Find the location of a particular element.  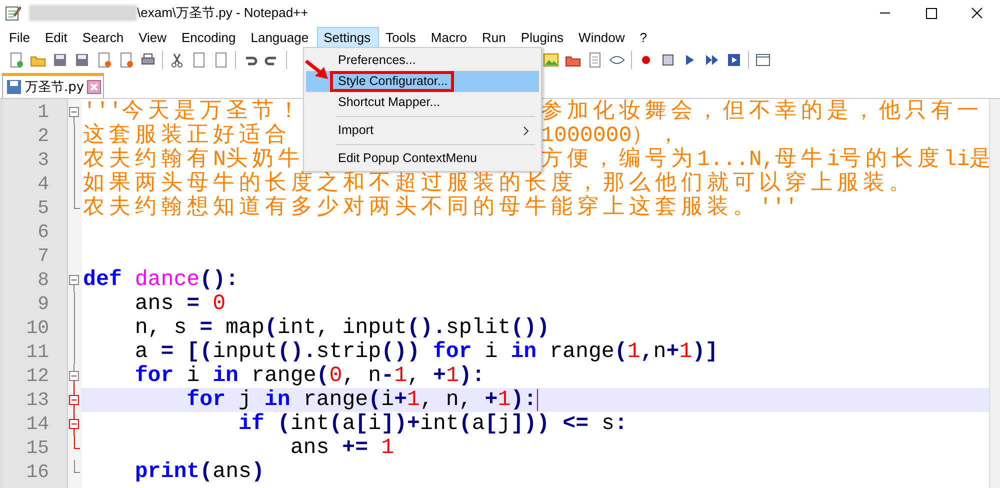

savemacro-icon is located at coordinates (734, 60).